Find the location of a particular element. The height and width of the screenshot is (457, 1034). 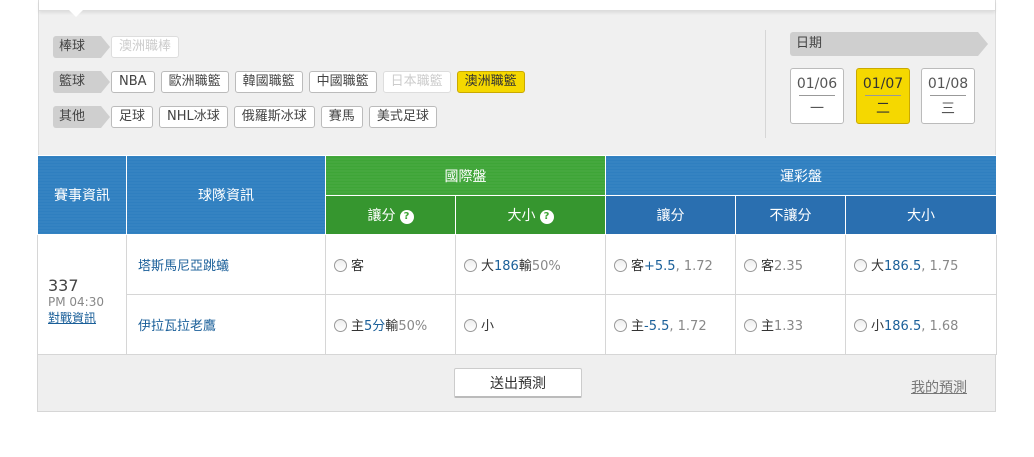

league-chip: NBA is located at coordinates (133, 82).